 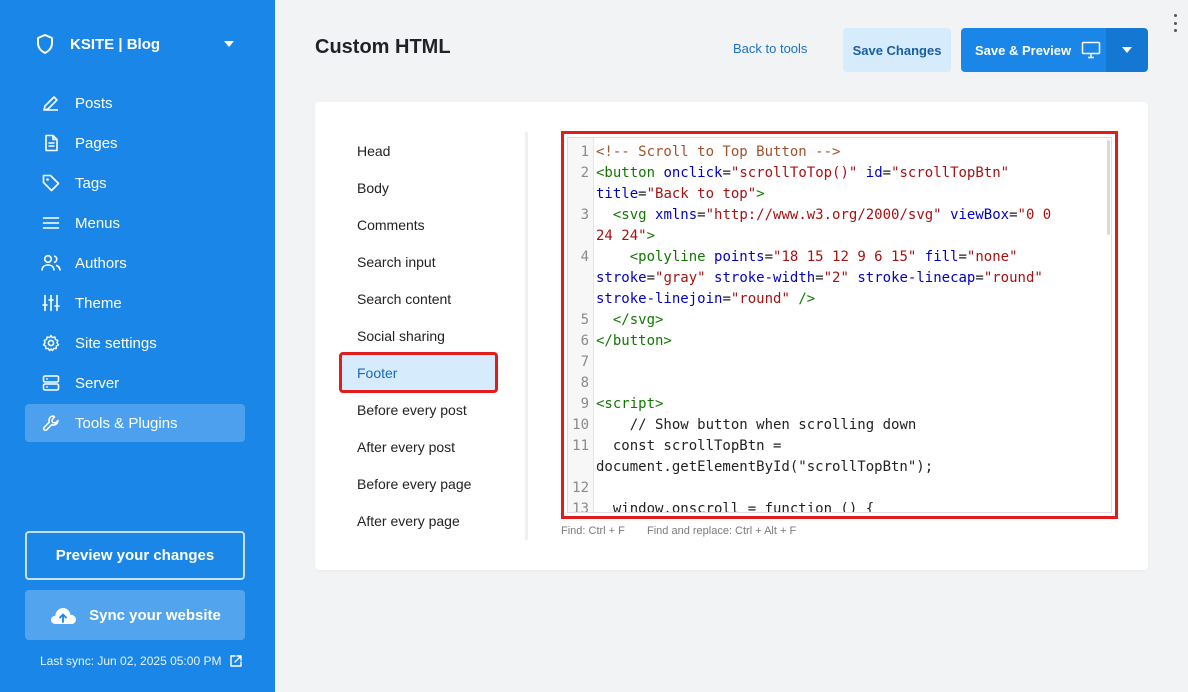 I want to click on code-line: 5 </svg>, so click(x=845, y=320).